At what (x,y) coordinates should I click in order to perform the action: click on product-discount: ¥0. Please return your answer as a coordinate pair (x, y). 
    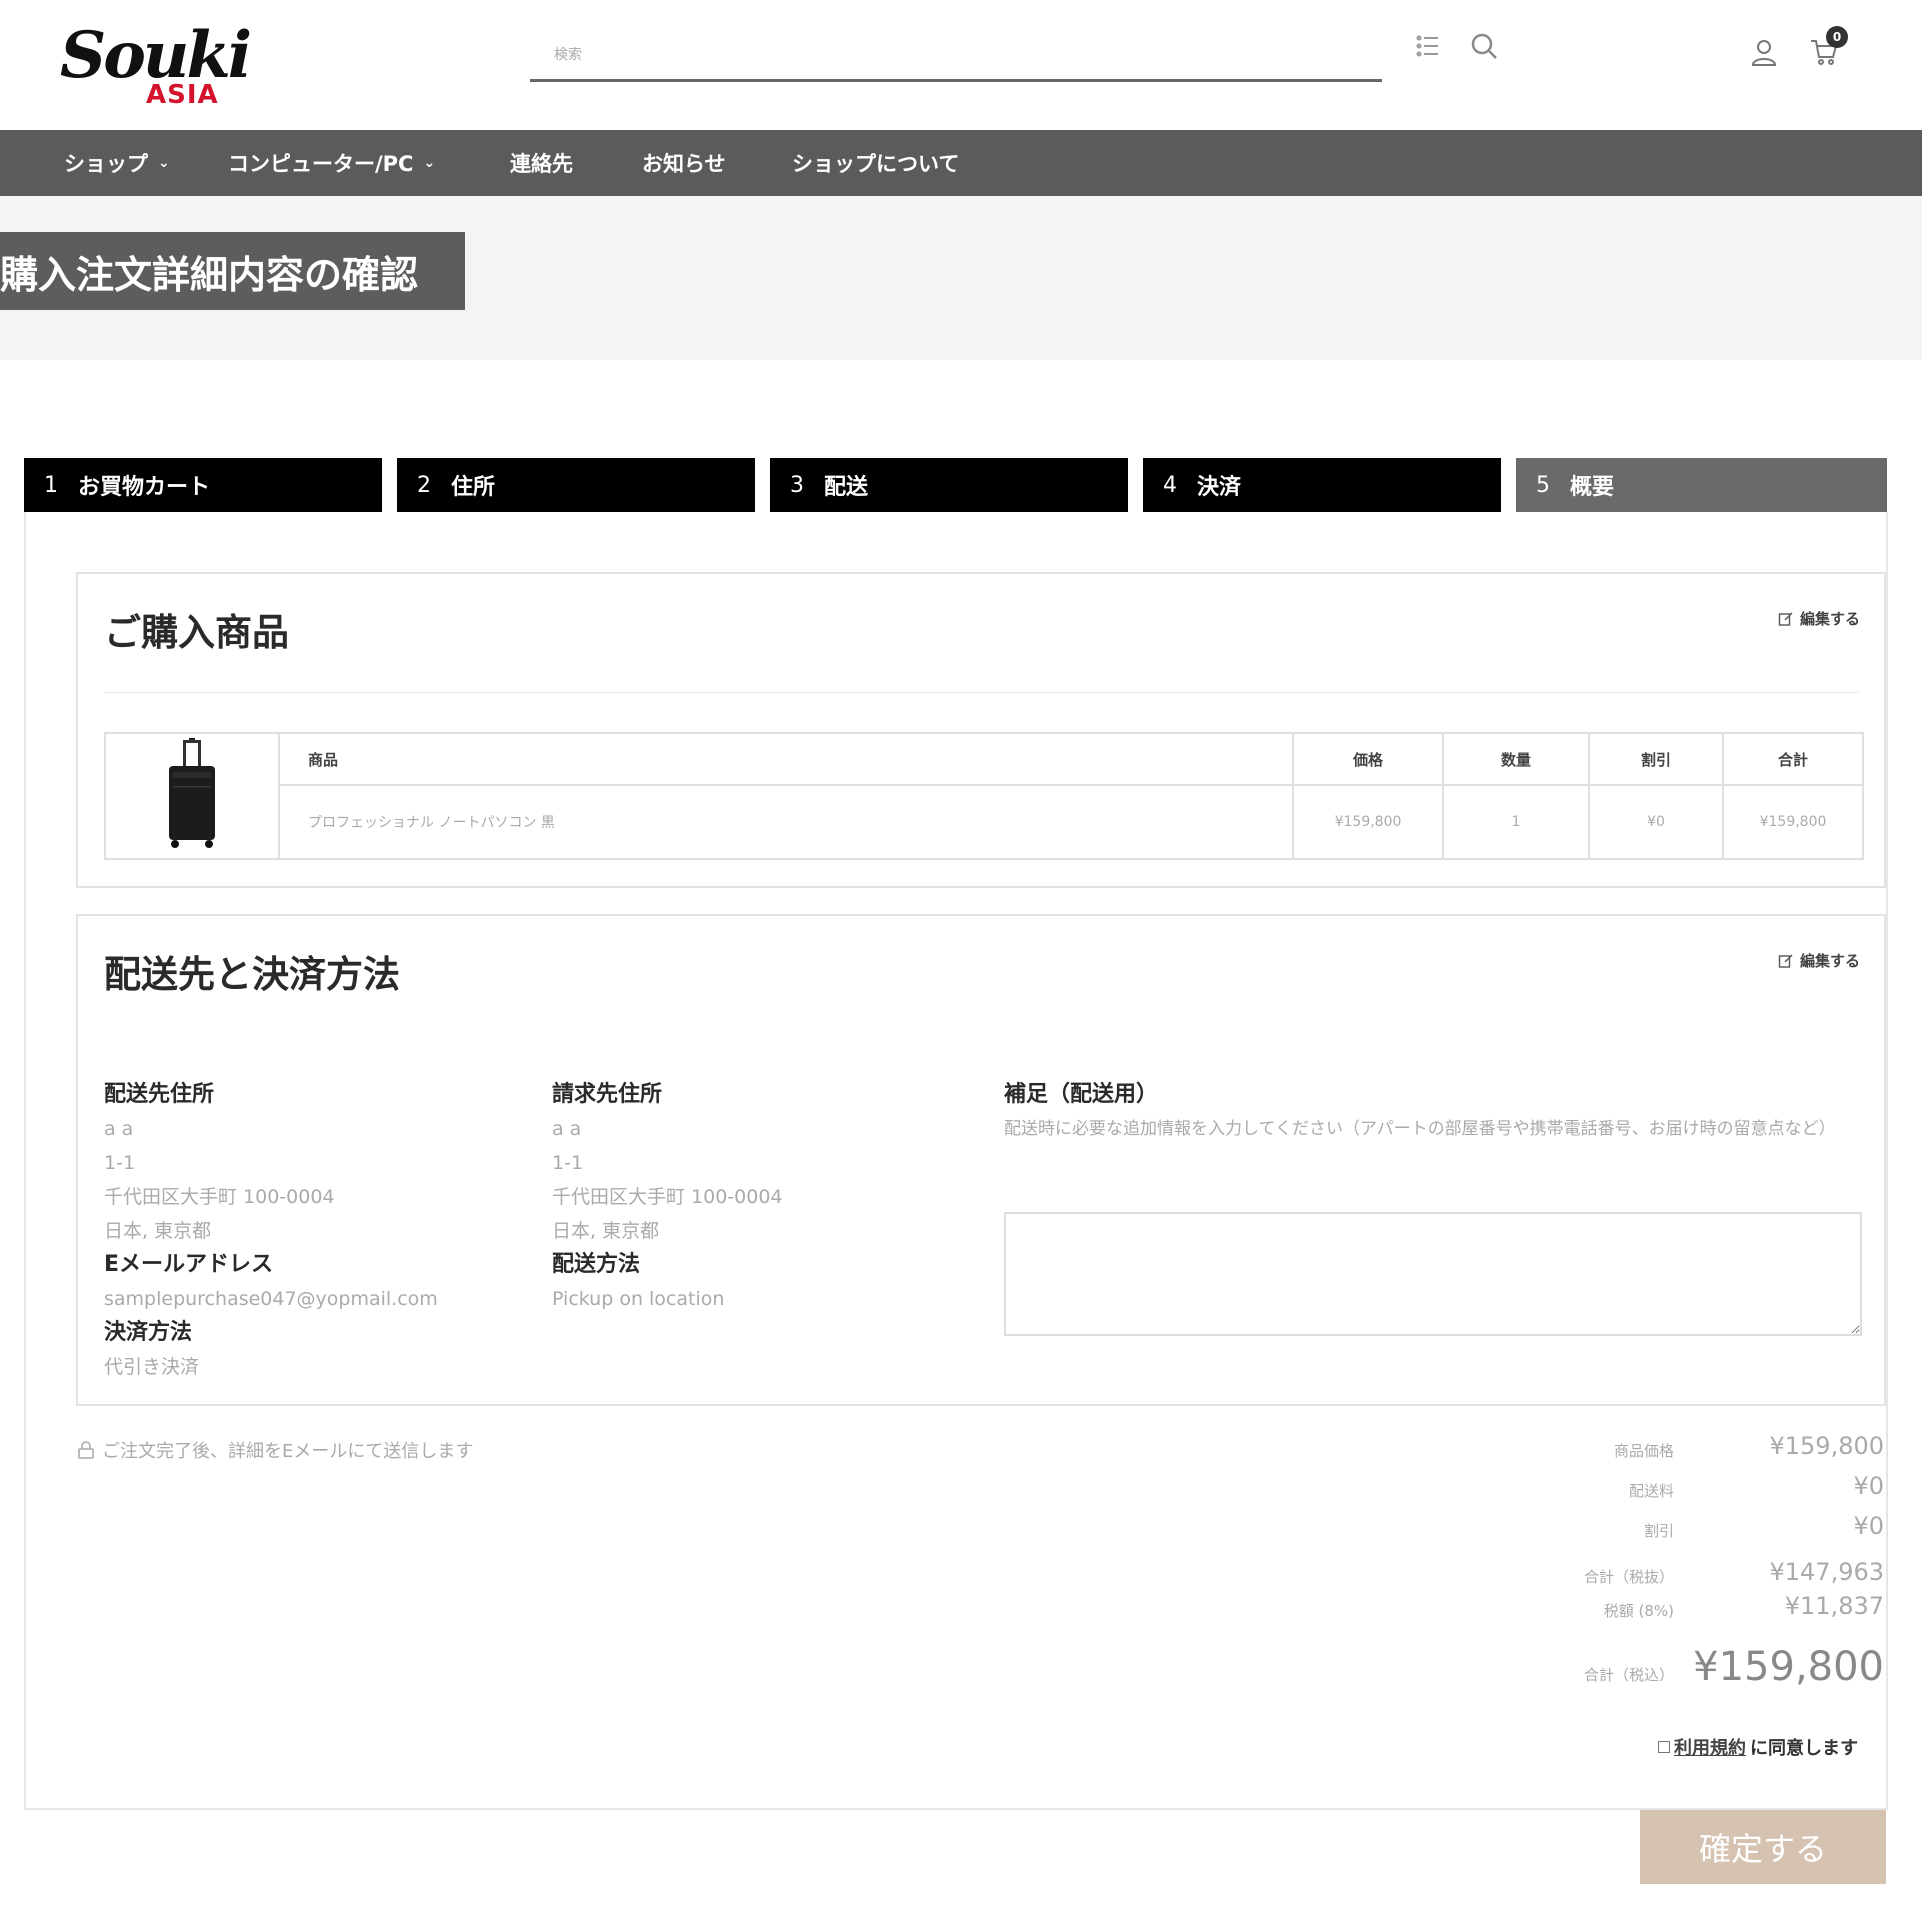
    Looking at the image, I should click on (1656, 822).